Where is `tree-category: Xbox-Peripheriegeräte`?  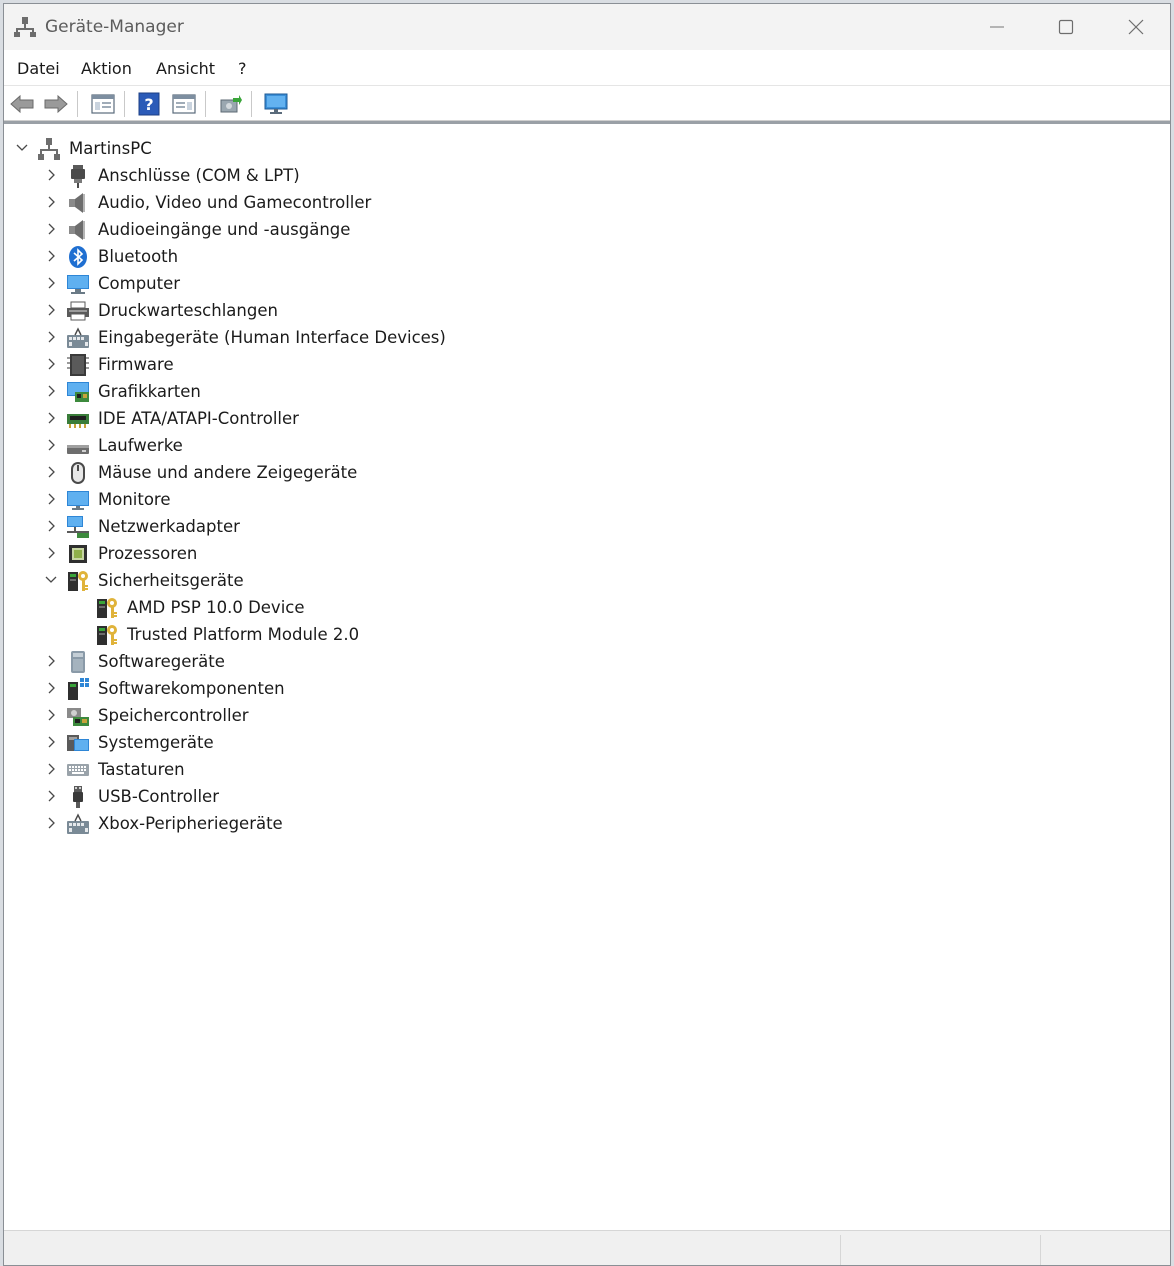
tree-category: Xbox-Peripheriegeräte is located at coordinates (254, 823).